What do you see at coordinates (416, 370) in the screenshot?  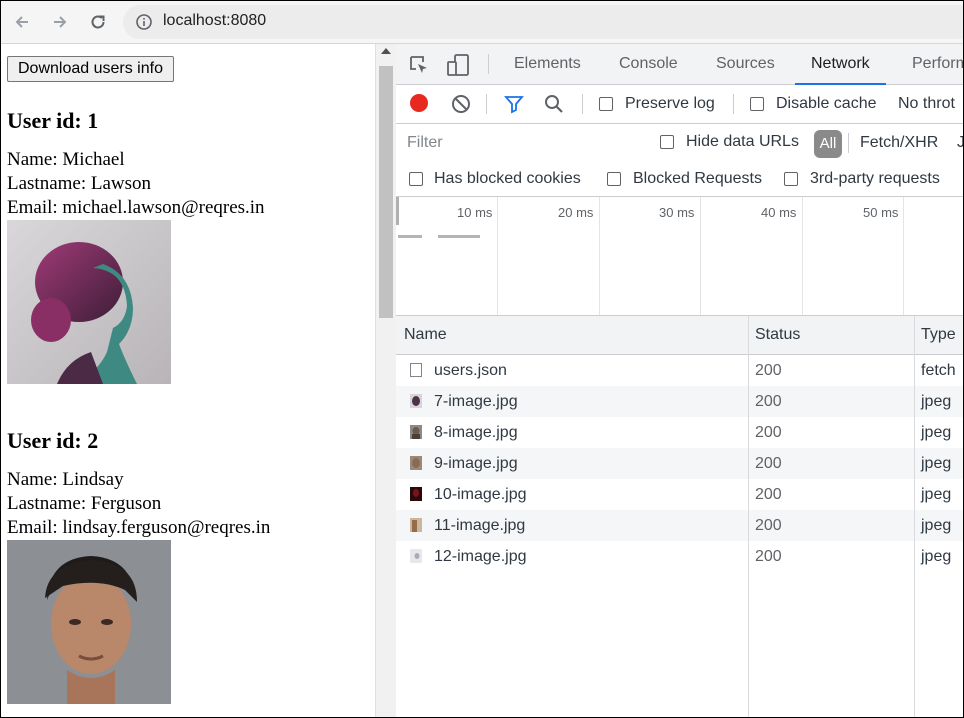 I see `document-icon` at bounding box center [416, 370].